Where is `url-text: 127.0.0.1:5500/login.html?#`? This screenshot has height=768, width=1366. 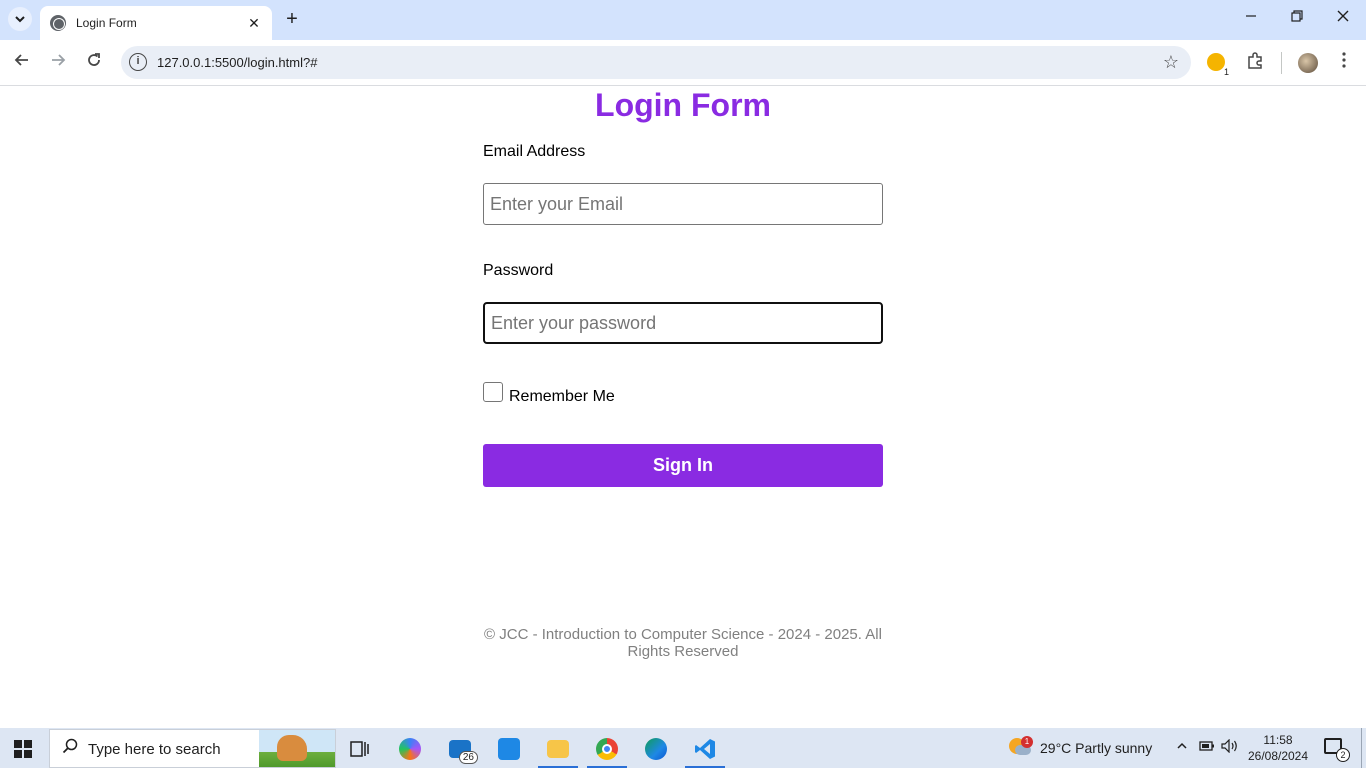
url-text: 127.0.0.1:5500/login.html?# is located at coordinates (237, 62).